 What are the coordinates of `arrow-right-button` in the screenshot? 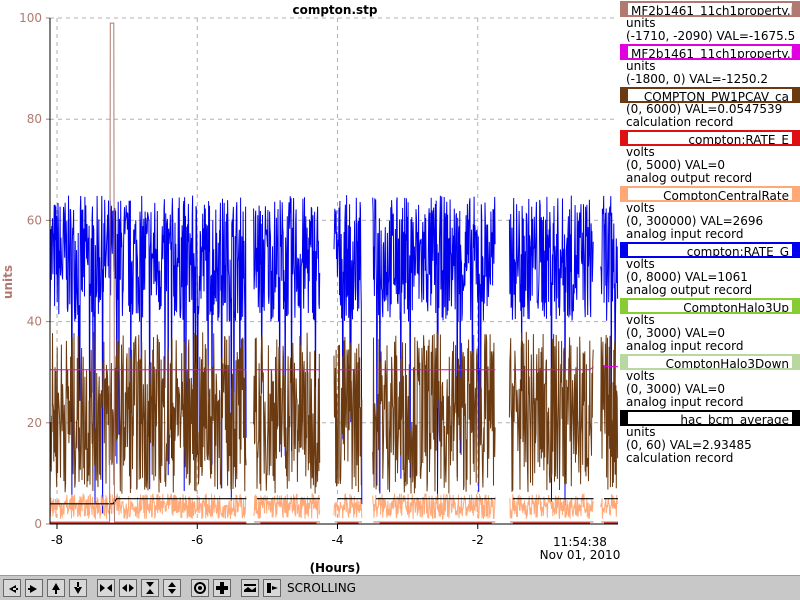 It's located at (34, 588).